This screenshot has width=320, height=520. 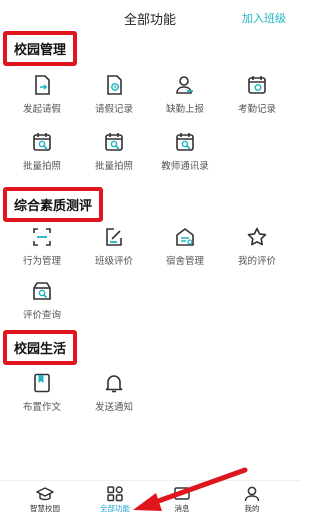 I want to click on grid-item-label: 宿舍管理, so click(x=184, y=261).